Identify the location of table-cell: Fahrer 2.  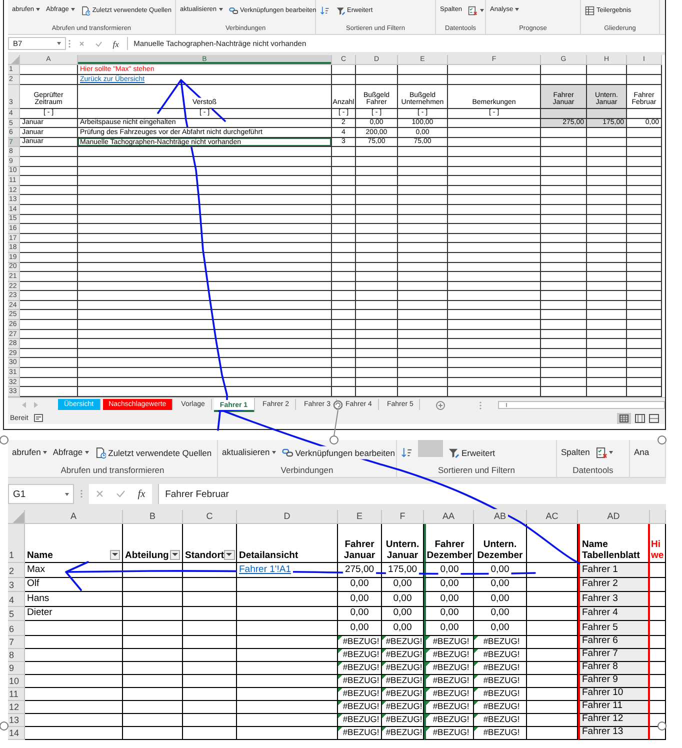
(614, 585).